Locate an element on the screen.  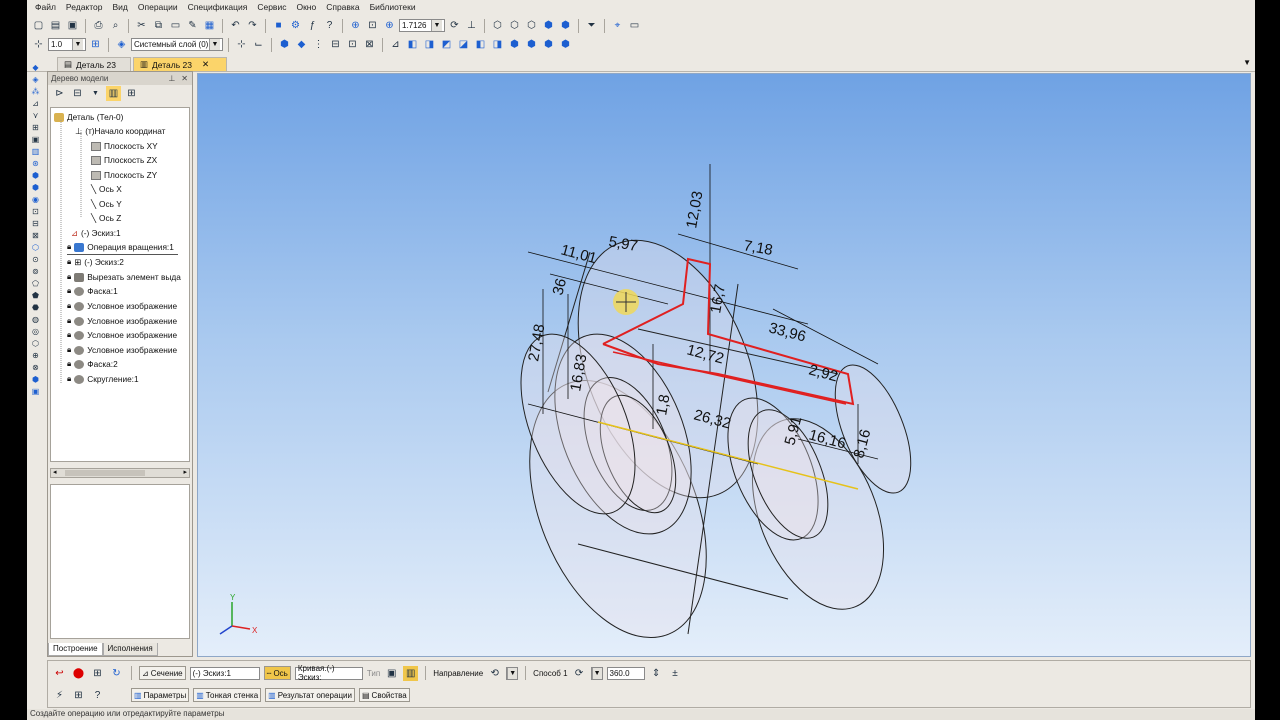
local-cs-icon: ⌙ is located at coordinates (258, 44).